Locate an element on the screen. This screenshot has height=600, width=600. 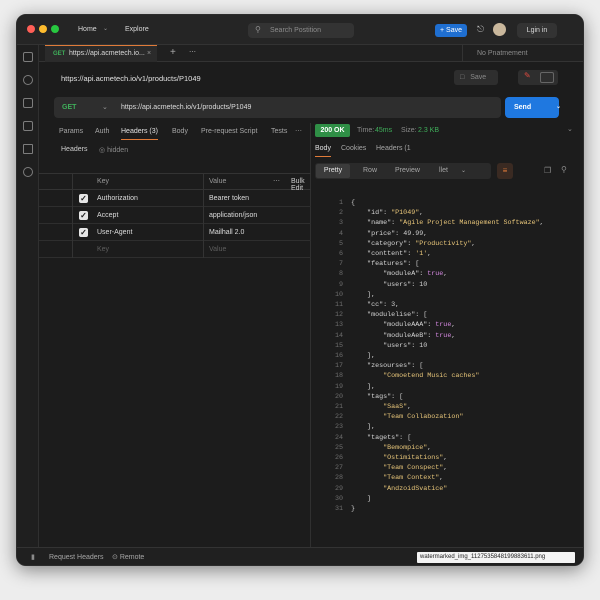
bell-icon: ⎋ is located at coordinates (480, 29).